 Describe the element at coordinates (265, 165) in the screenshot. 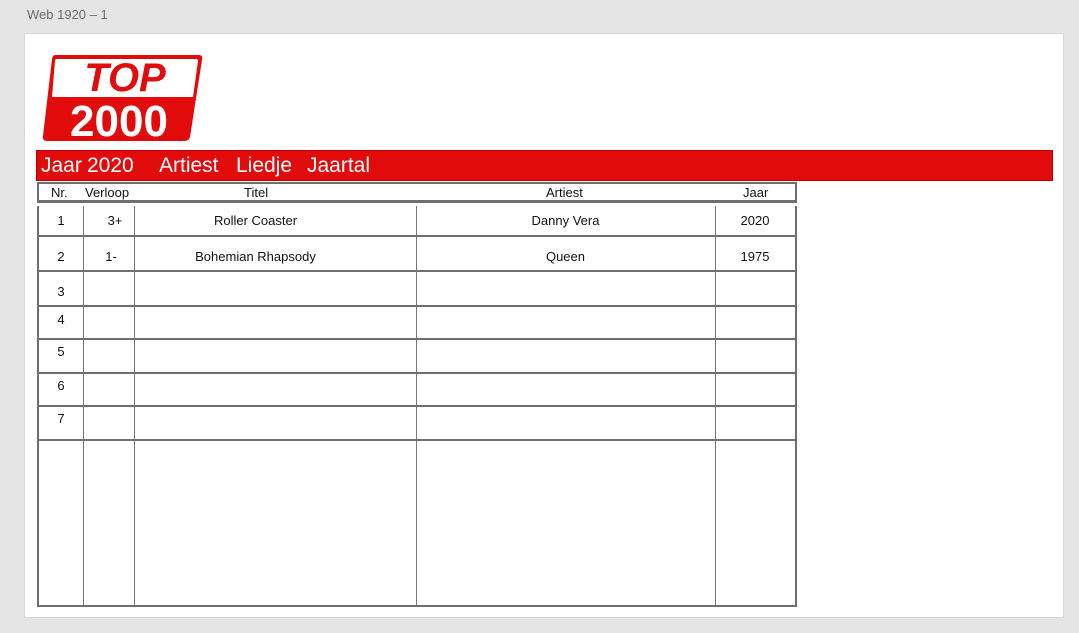

I see `nav-liedje: Liedje` at that location.